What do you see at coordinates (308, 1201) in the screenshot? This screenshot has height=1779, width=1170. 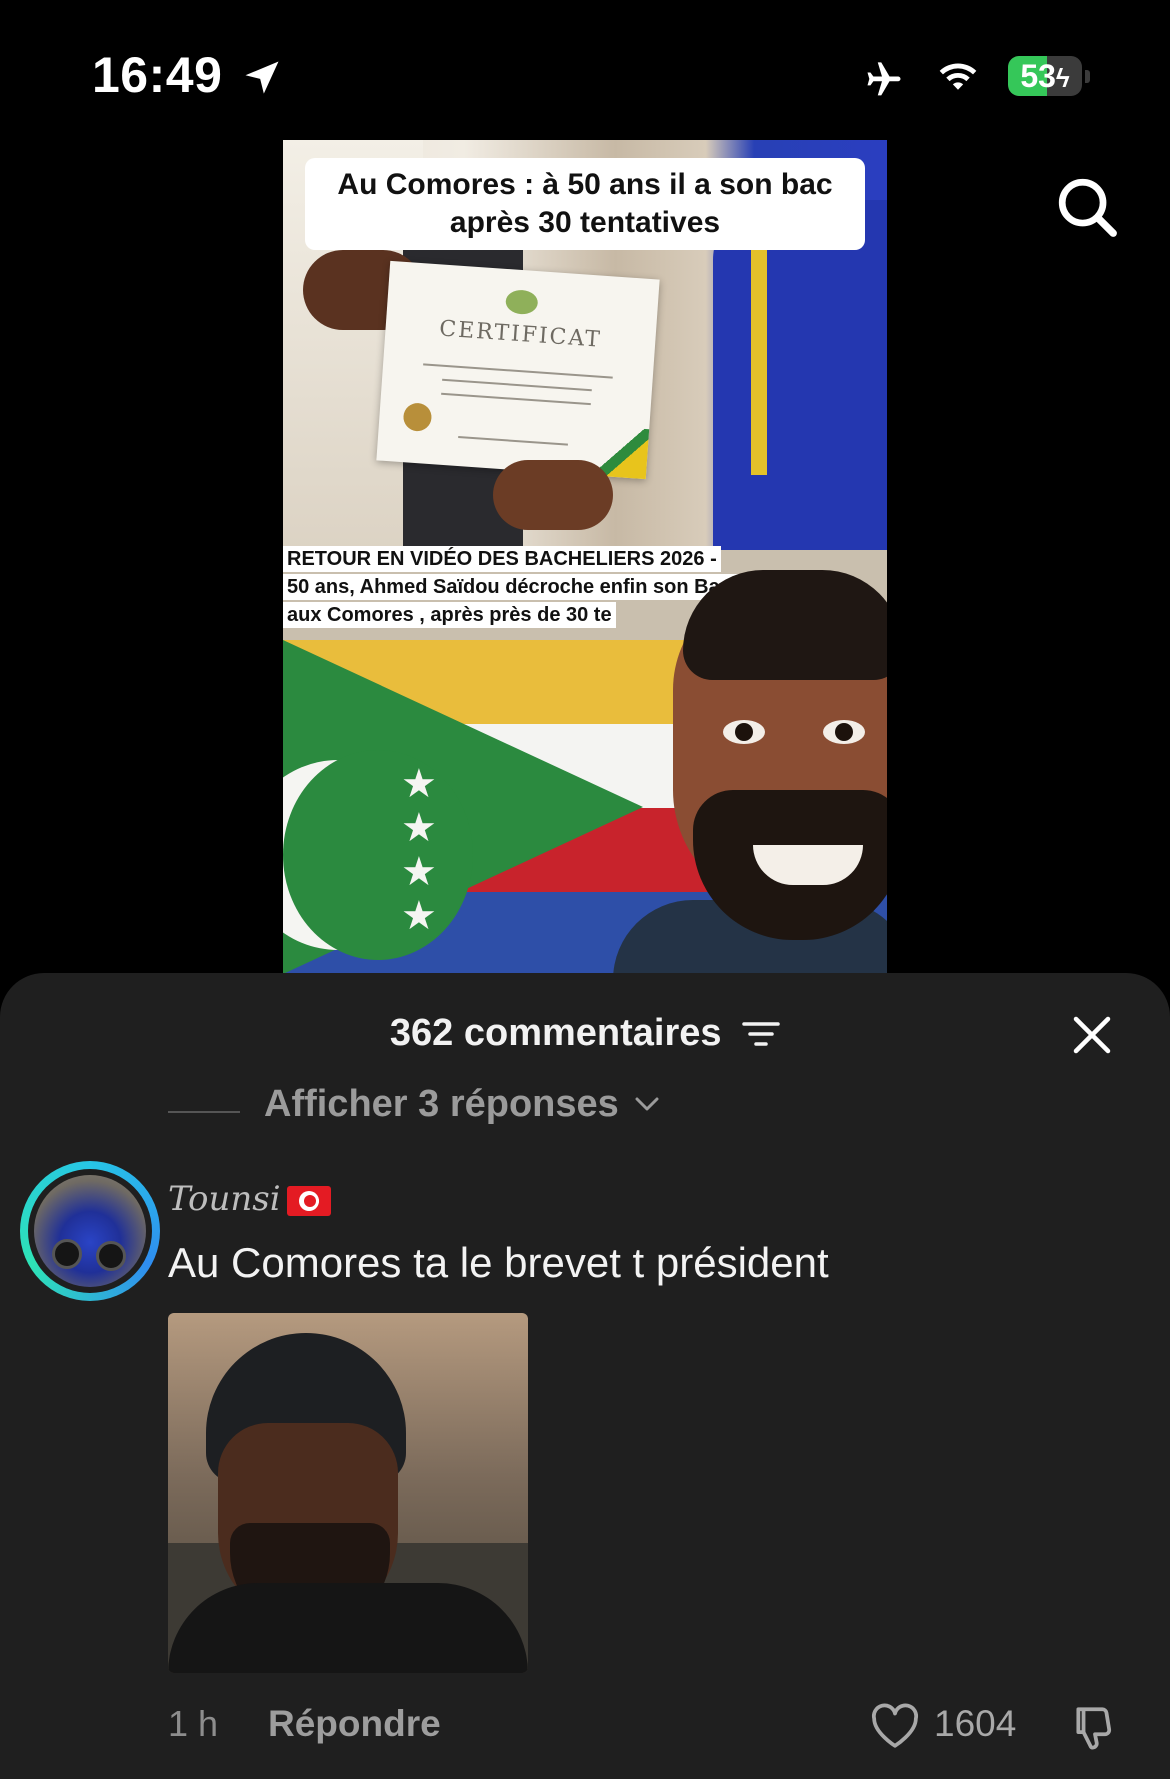 I see `tunisia-flag-icon` at bounding box center [308, 1201].